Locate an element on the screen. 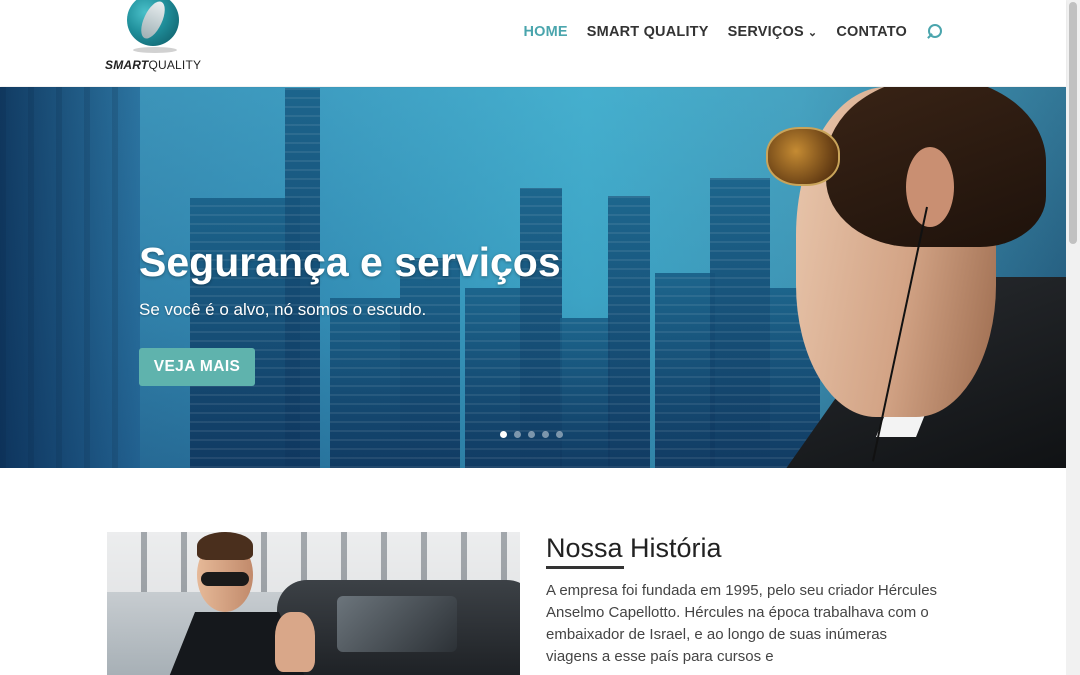 Image resolution: width=1080 pixels, height=675 pixels. page-scrollbar is located at coordinates (1073, 337).